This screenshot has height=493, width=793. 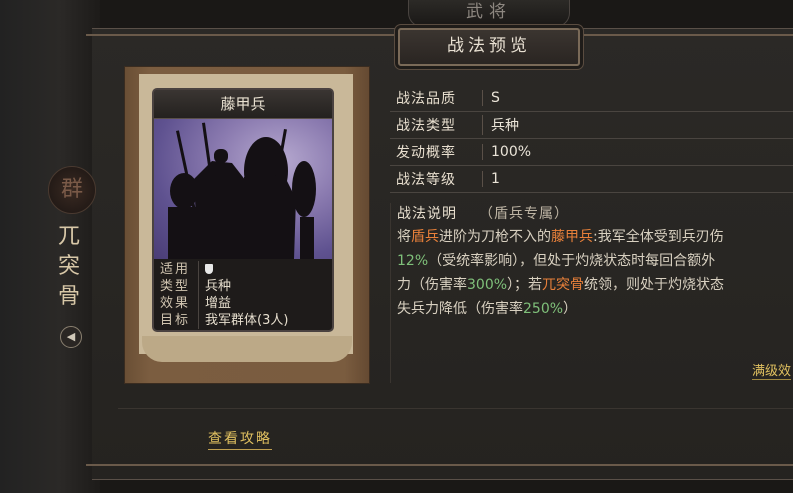 What do you see at coordinates (563, 285) in the screenshot?
I see `description-segment: 兀突骨` at bounding box center [563, 285].